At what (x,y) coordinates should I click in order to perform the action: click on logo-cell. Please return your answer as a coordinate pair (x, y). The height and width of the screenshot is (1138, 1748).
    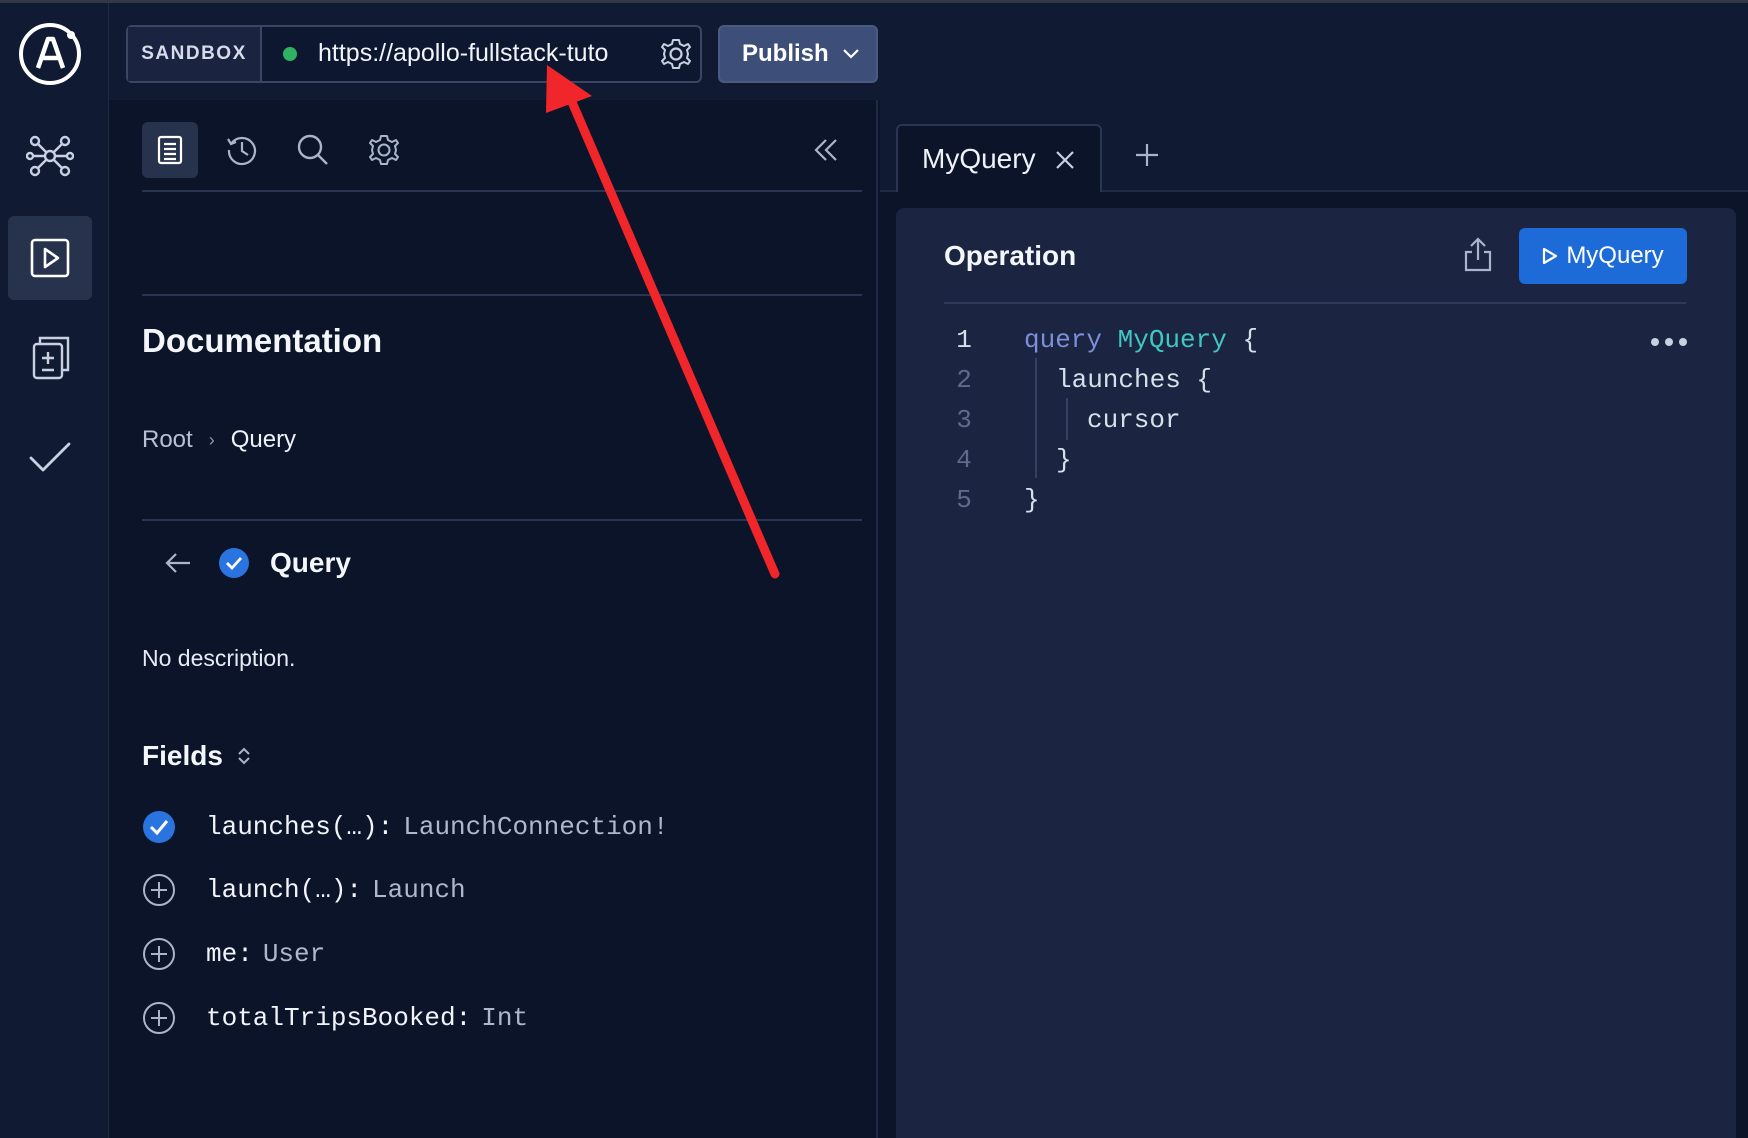
    Looking at the image, I should click on (54, 53).